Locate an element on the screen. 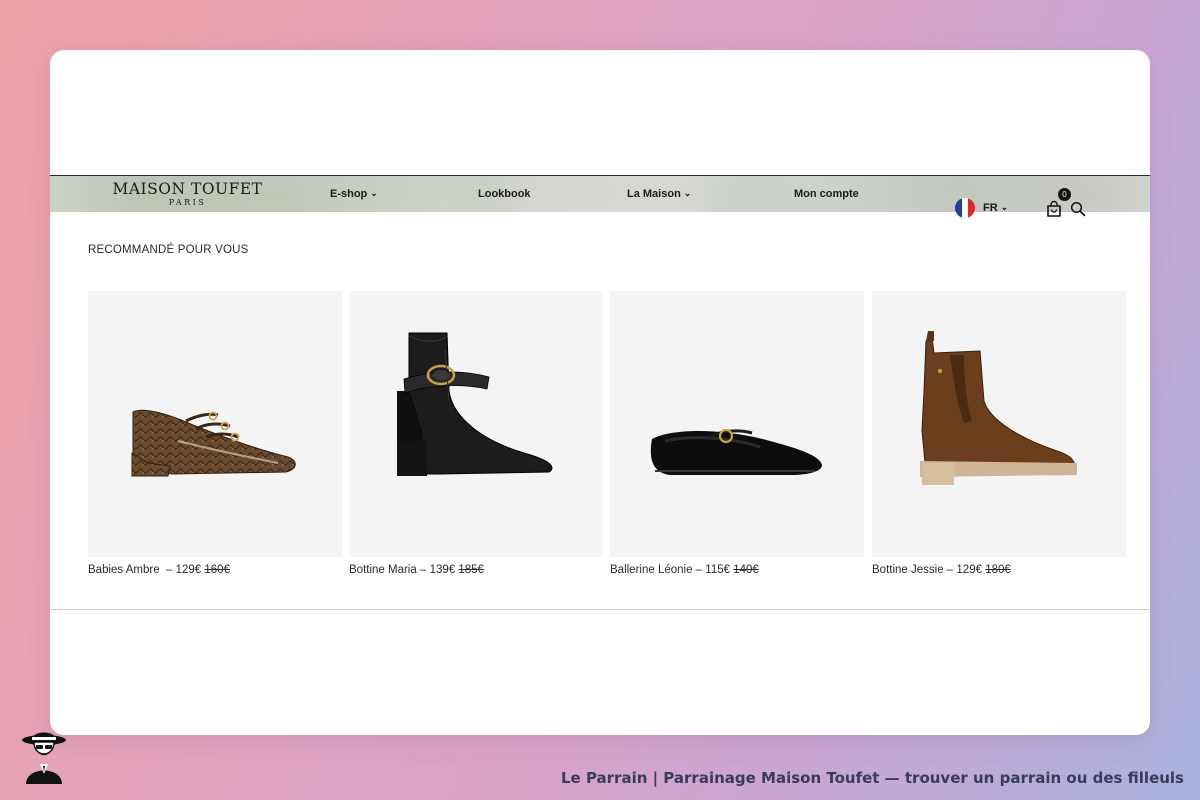  product-caption: Ballerine Léonie – 115€ 140€ is located at coordinates (737, 570).